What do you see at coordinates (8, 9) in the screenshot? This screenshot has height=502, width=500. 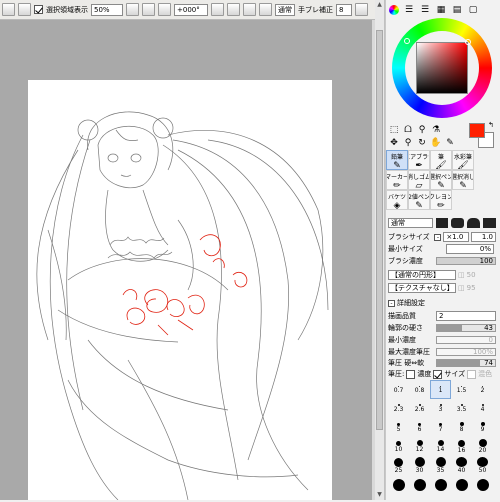 I see `deselect-button` at bounding box center [8, 9].